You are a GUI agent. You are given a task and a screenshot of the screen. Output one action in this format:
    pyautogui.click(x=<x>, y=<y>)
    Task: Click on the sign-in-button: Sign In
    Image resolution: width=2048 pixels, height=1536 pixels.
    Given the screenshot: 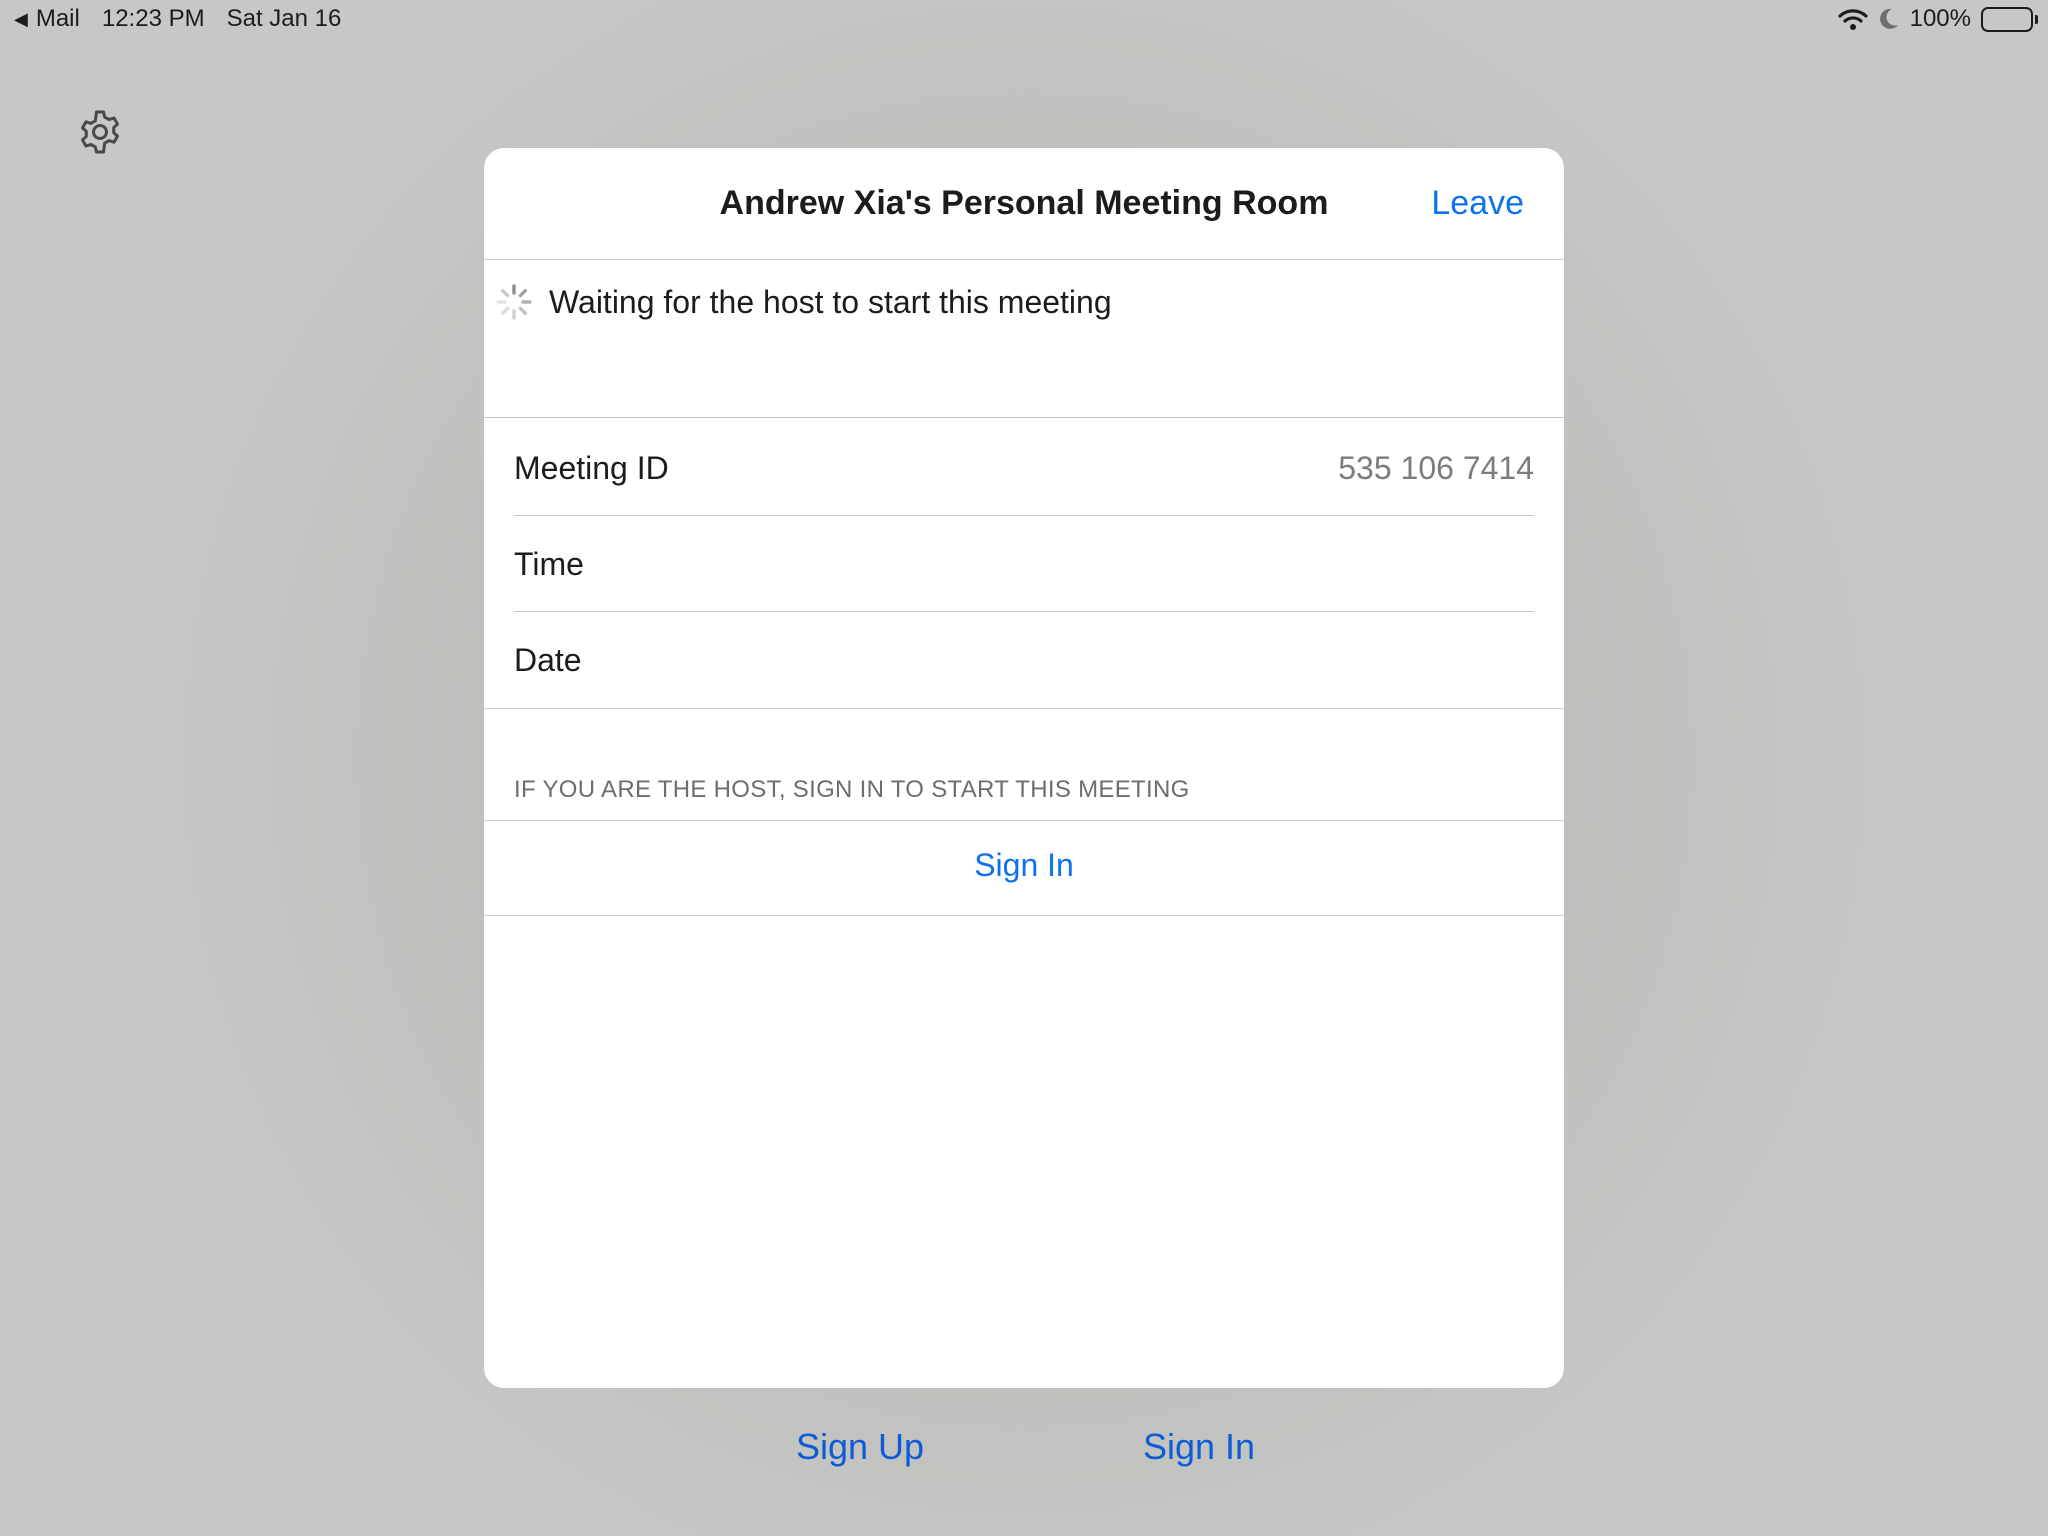 What is the action you would take?
    pyautogui.click(x=1199, y=1447)
    